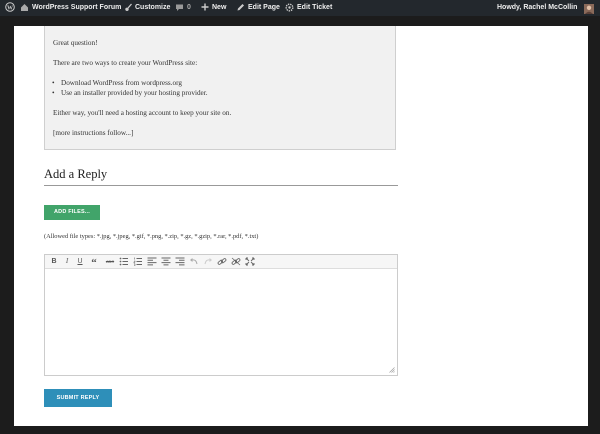 Image resolution: width=600 pixels, height=434 pixels. What do you see at coordinates (94, 263) in the screenshot?
I see `blockquote-button: “` at bounding box center [94, 263].